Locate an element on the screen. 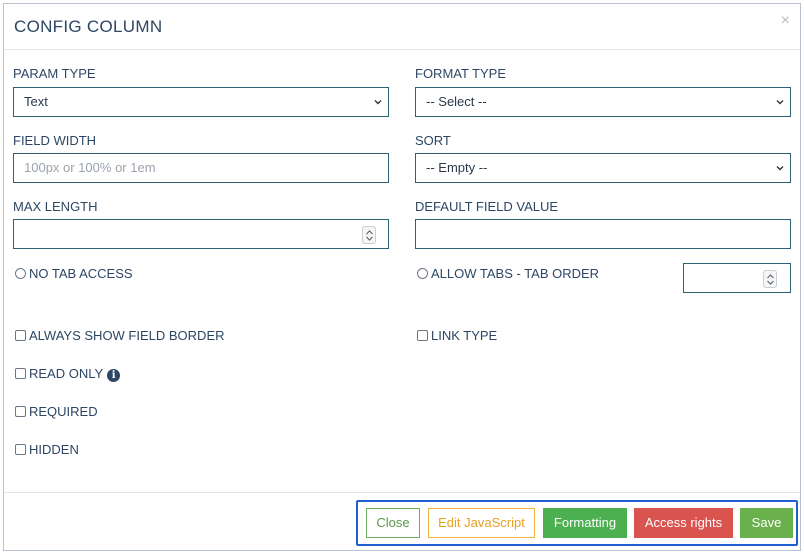 This screenshot has width=804, height=554. always-show-border-option: ALWAYS SHOW FIELD BORDER is located at coordinates (120, 336).